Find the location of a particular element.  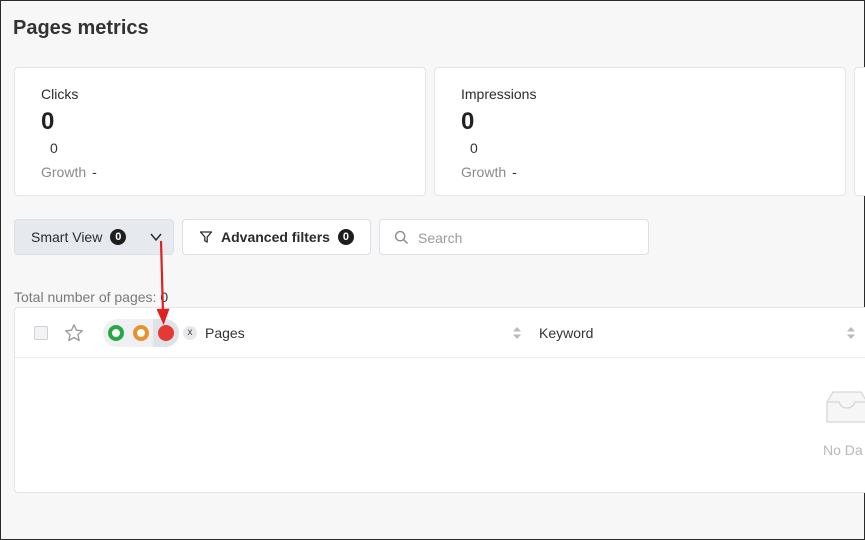

impressions-growth-label: Growth is located at coordinates (484, 172).